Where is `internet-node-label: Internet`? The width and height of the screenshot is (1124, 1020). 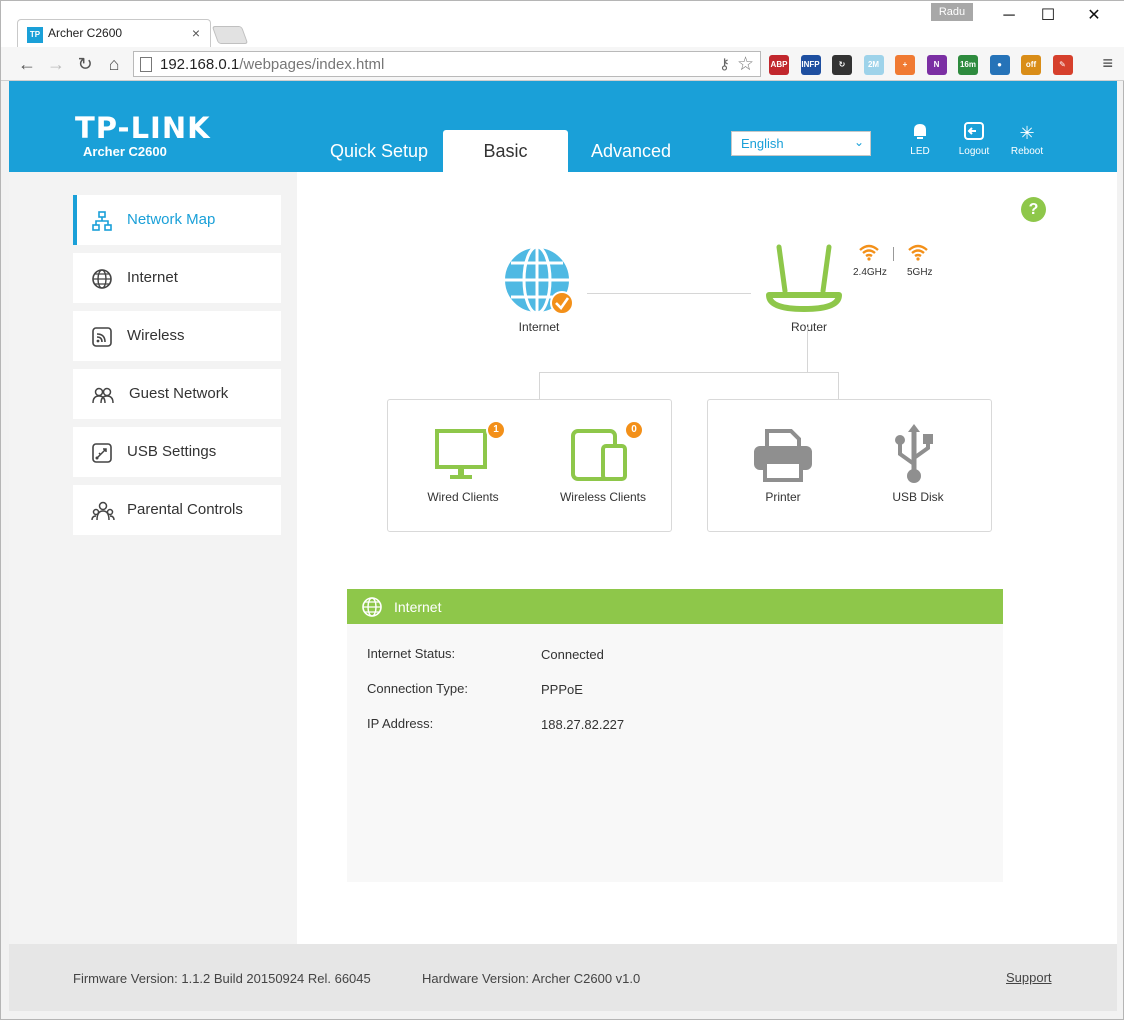 internet-node-label: Internet is located at coordinates (539, 327).